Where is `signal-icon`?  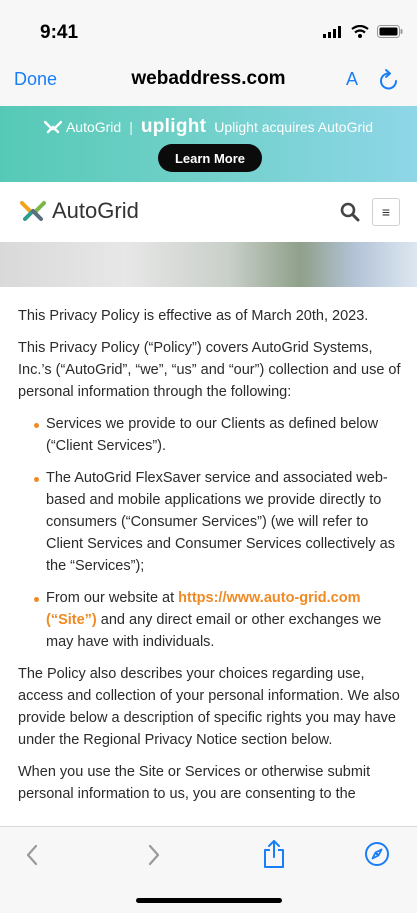
signal-icon is located at coordinates (332, 31).